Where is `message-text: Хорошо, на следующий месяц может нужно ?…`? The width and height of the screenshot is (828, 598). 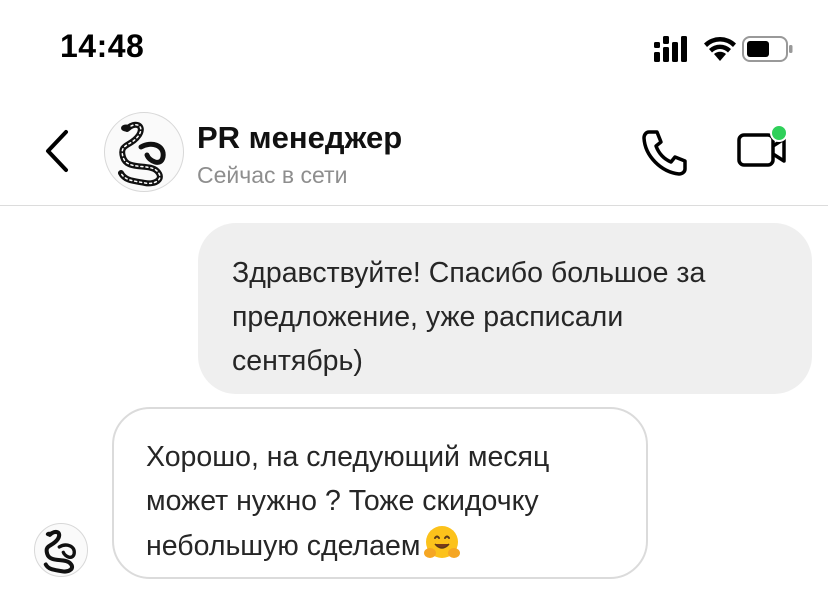
message-text: Хорошо, на следующий месяц может нужно ?… is located at coordinates (348, 501).